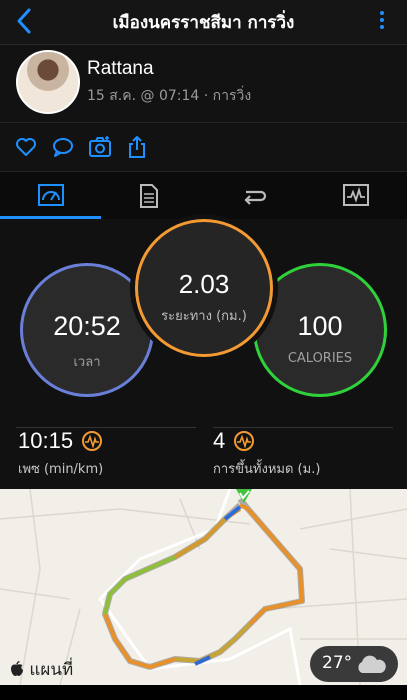 Image resolution: width=407 pixels, height=700 pixels. What do you see at coordinates (382, 22) in the screenshot?
I see `more-options-icon` at bounding box center [382, 22].